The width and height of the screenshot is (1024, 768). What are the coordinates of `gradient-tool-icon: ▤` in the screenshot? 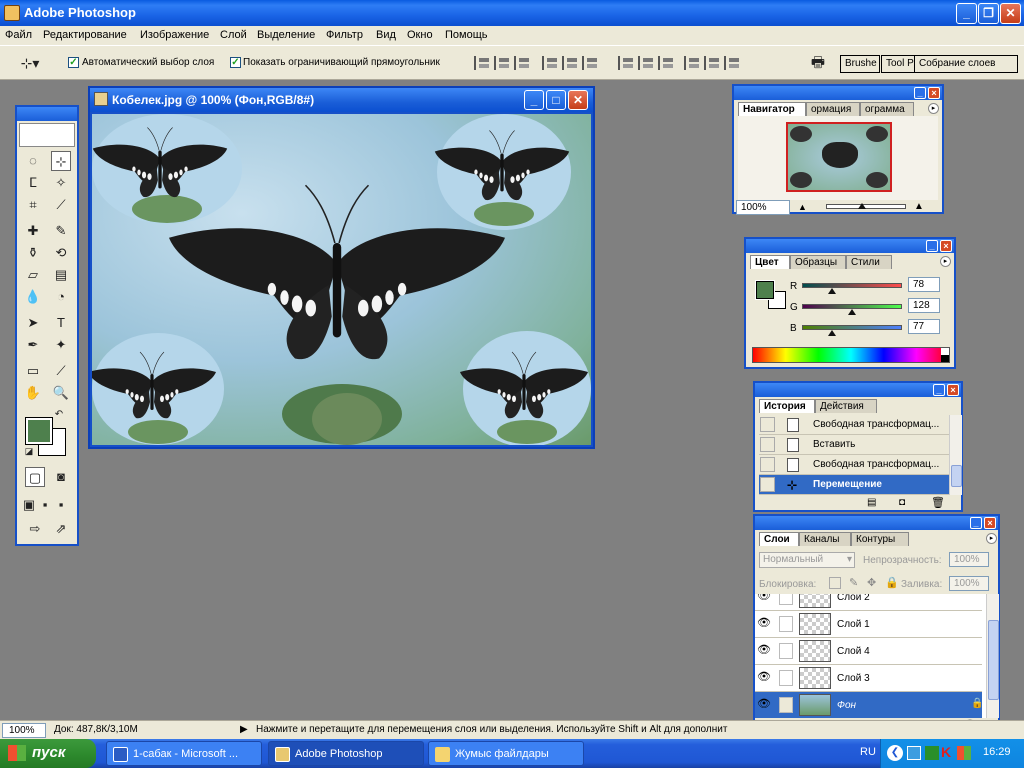 It's located at (61, 275).